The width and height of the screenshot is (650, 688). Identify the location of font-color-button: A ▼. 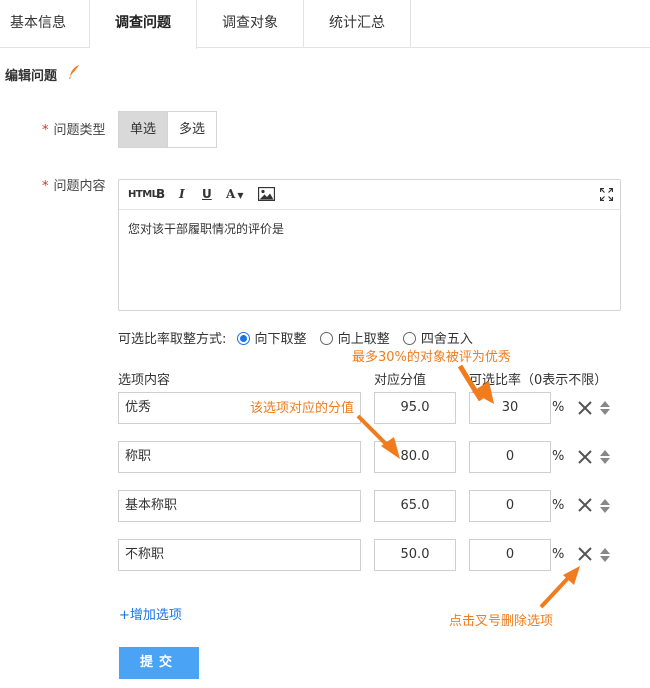
(234, 194).